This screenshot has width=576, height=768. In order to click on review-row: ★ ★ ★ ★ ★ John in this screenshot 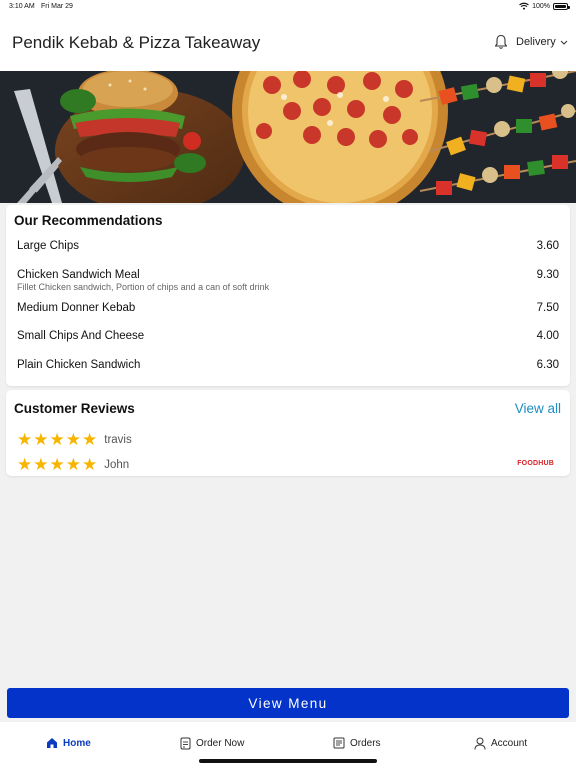, I will do `click(73, 464)`.